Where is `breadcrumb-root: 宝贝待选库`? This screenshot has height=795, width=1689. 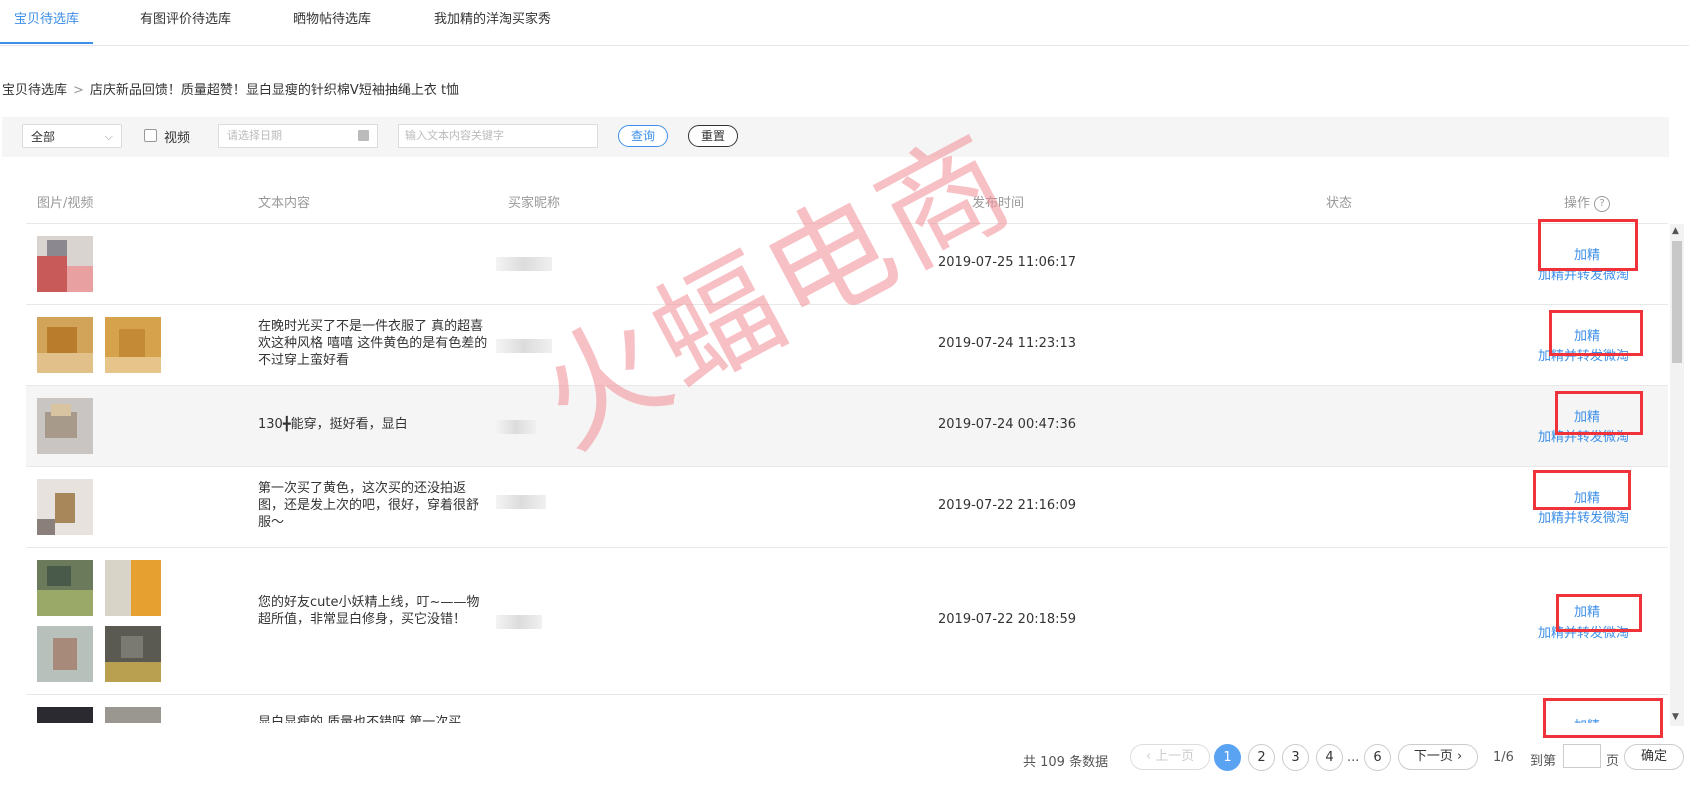
breadcrumb-root: 宝贝待选库 is located at coordinates (34, 90).